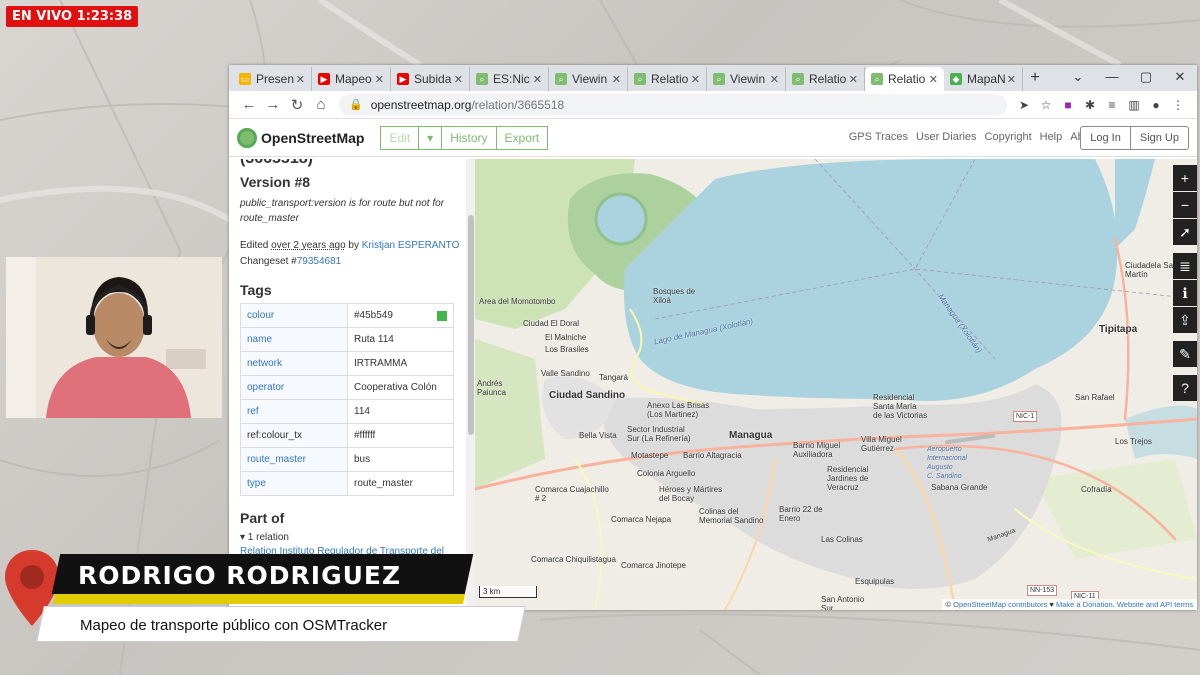 This screenshot has width=1200, height=675. Describe the element at coordinates (653, 565) in the screenshot. I see `map-label: Comarca Jinotepe` at that location.